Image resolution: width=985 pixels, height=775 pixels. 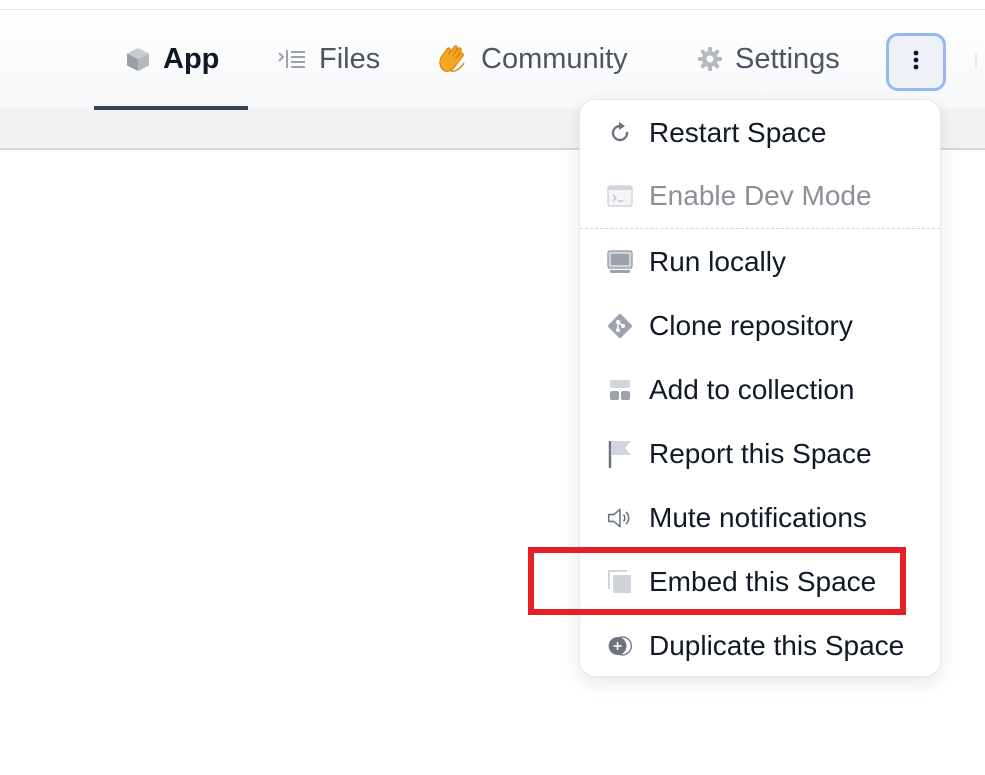 What do you see at coordinates (752, 389) in the screenshot?
I see `menu-item-label: Add to collection` at bounding box center [752, 389].